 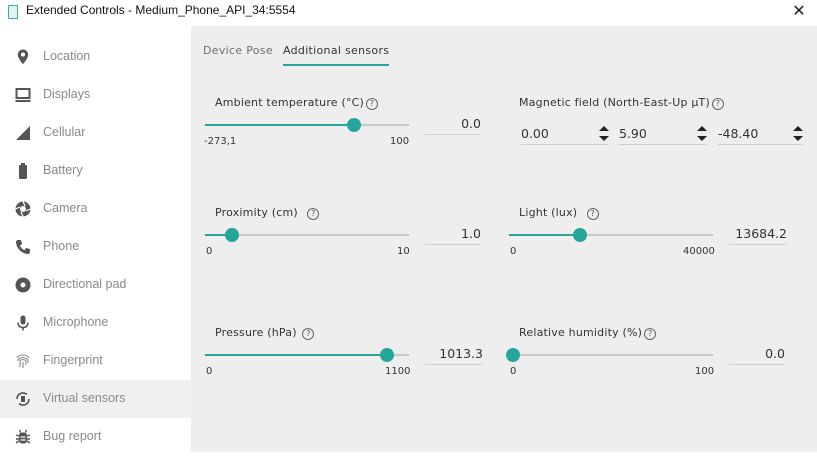 What do you see at coordinates (453, 125) in the screenshot?
I see `ambient-temperature-value: 0.0` at bounding box center [453, 125].